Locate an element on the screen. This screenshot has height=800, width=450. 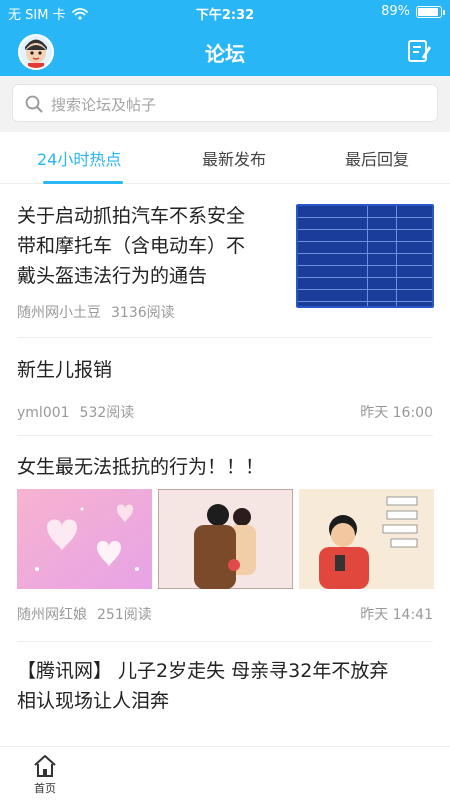
post-author: 随州网小土豆 is located at coordinates (59, 313).